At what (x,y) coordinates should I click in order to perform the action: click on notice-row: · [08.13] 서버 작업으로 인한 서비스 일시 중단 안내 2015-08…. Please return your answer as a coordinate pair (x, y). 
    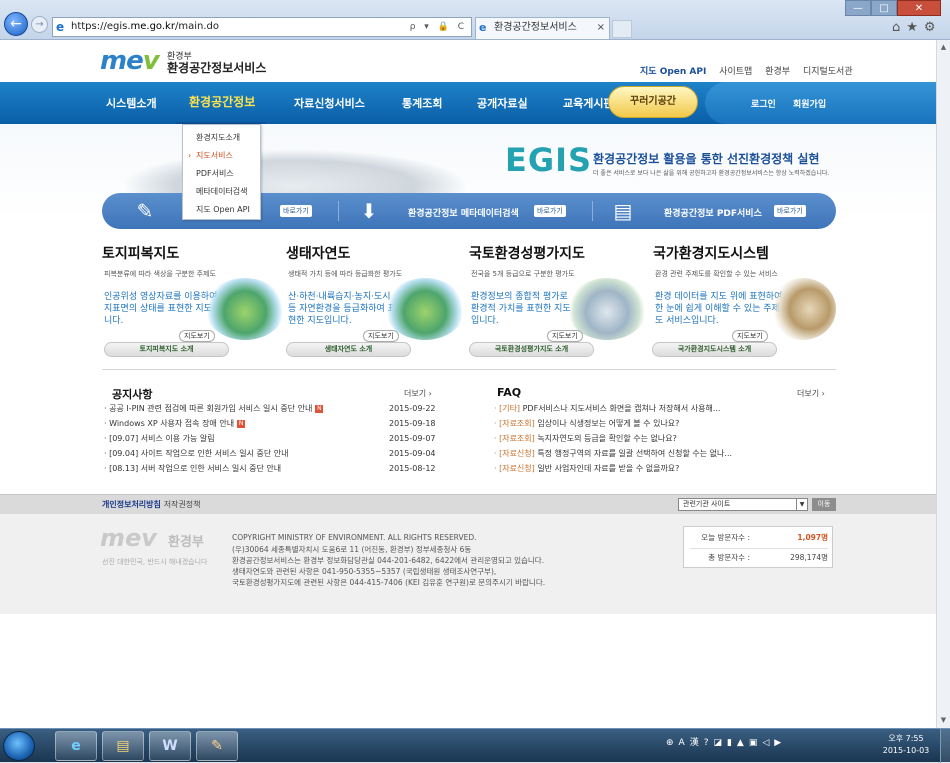
    Looking at the image, I should click on (284, 468).